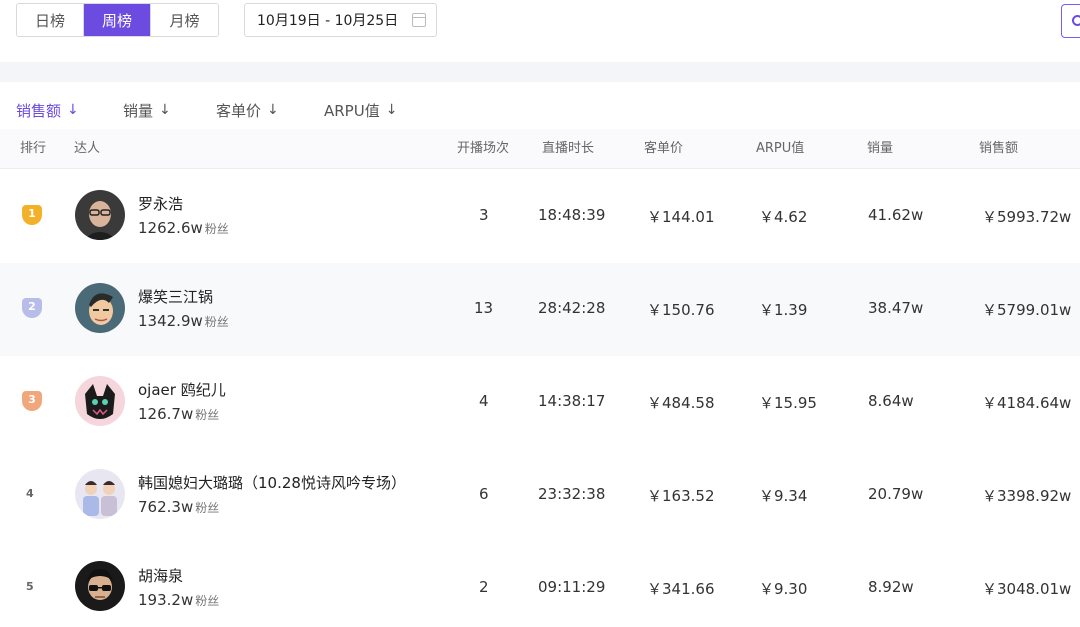 The image size is (1080, 627). Describe the element at coordinates (87, 148) in the screenshot. I see `column-header-streamer: 达人` at that location.